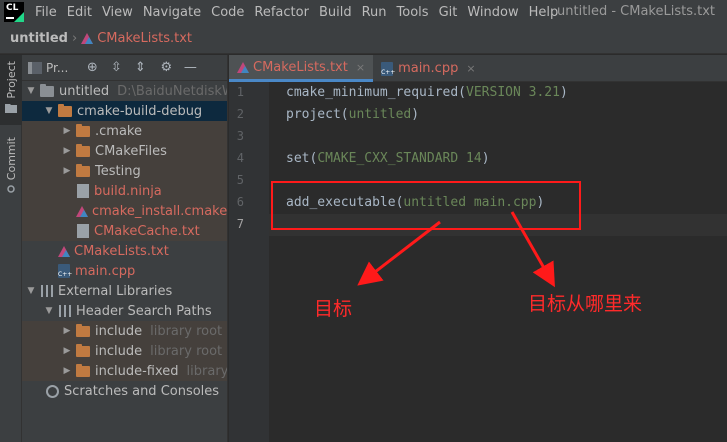 This screenshot has height=442, width=727. What do you see at coordinates (281, 12) in the screenshot?
I see `menu-refactor: Refactor` at bounding box center [281, 12].